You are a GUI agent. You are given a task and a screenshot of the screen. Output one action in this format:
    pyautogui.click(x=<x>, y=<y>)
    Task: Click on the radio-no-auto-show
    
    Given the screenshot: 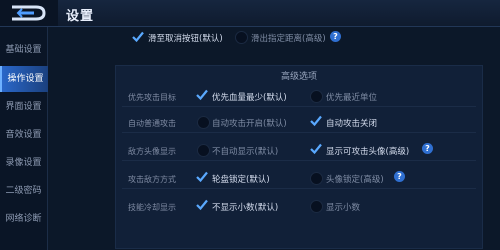 What is the action you would take?
    pyautogui.click(x=203, y=150)
    